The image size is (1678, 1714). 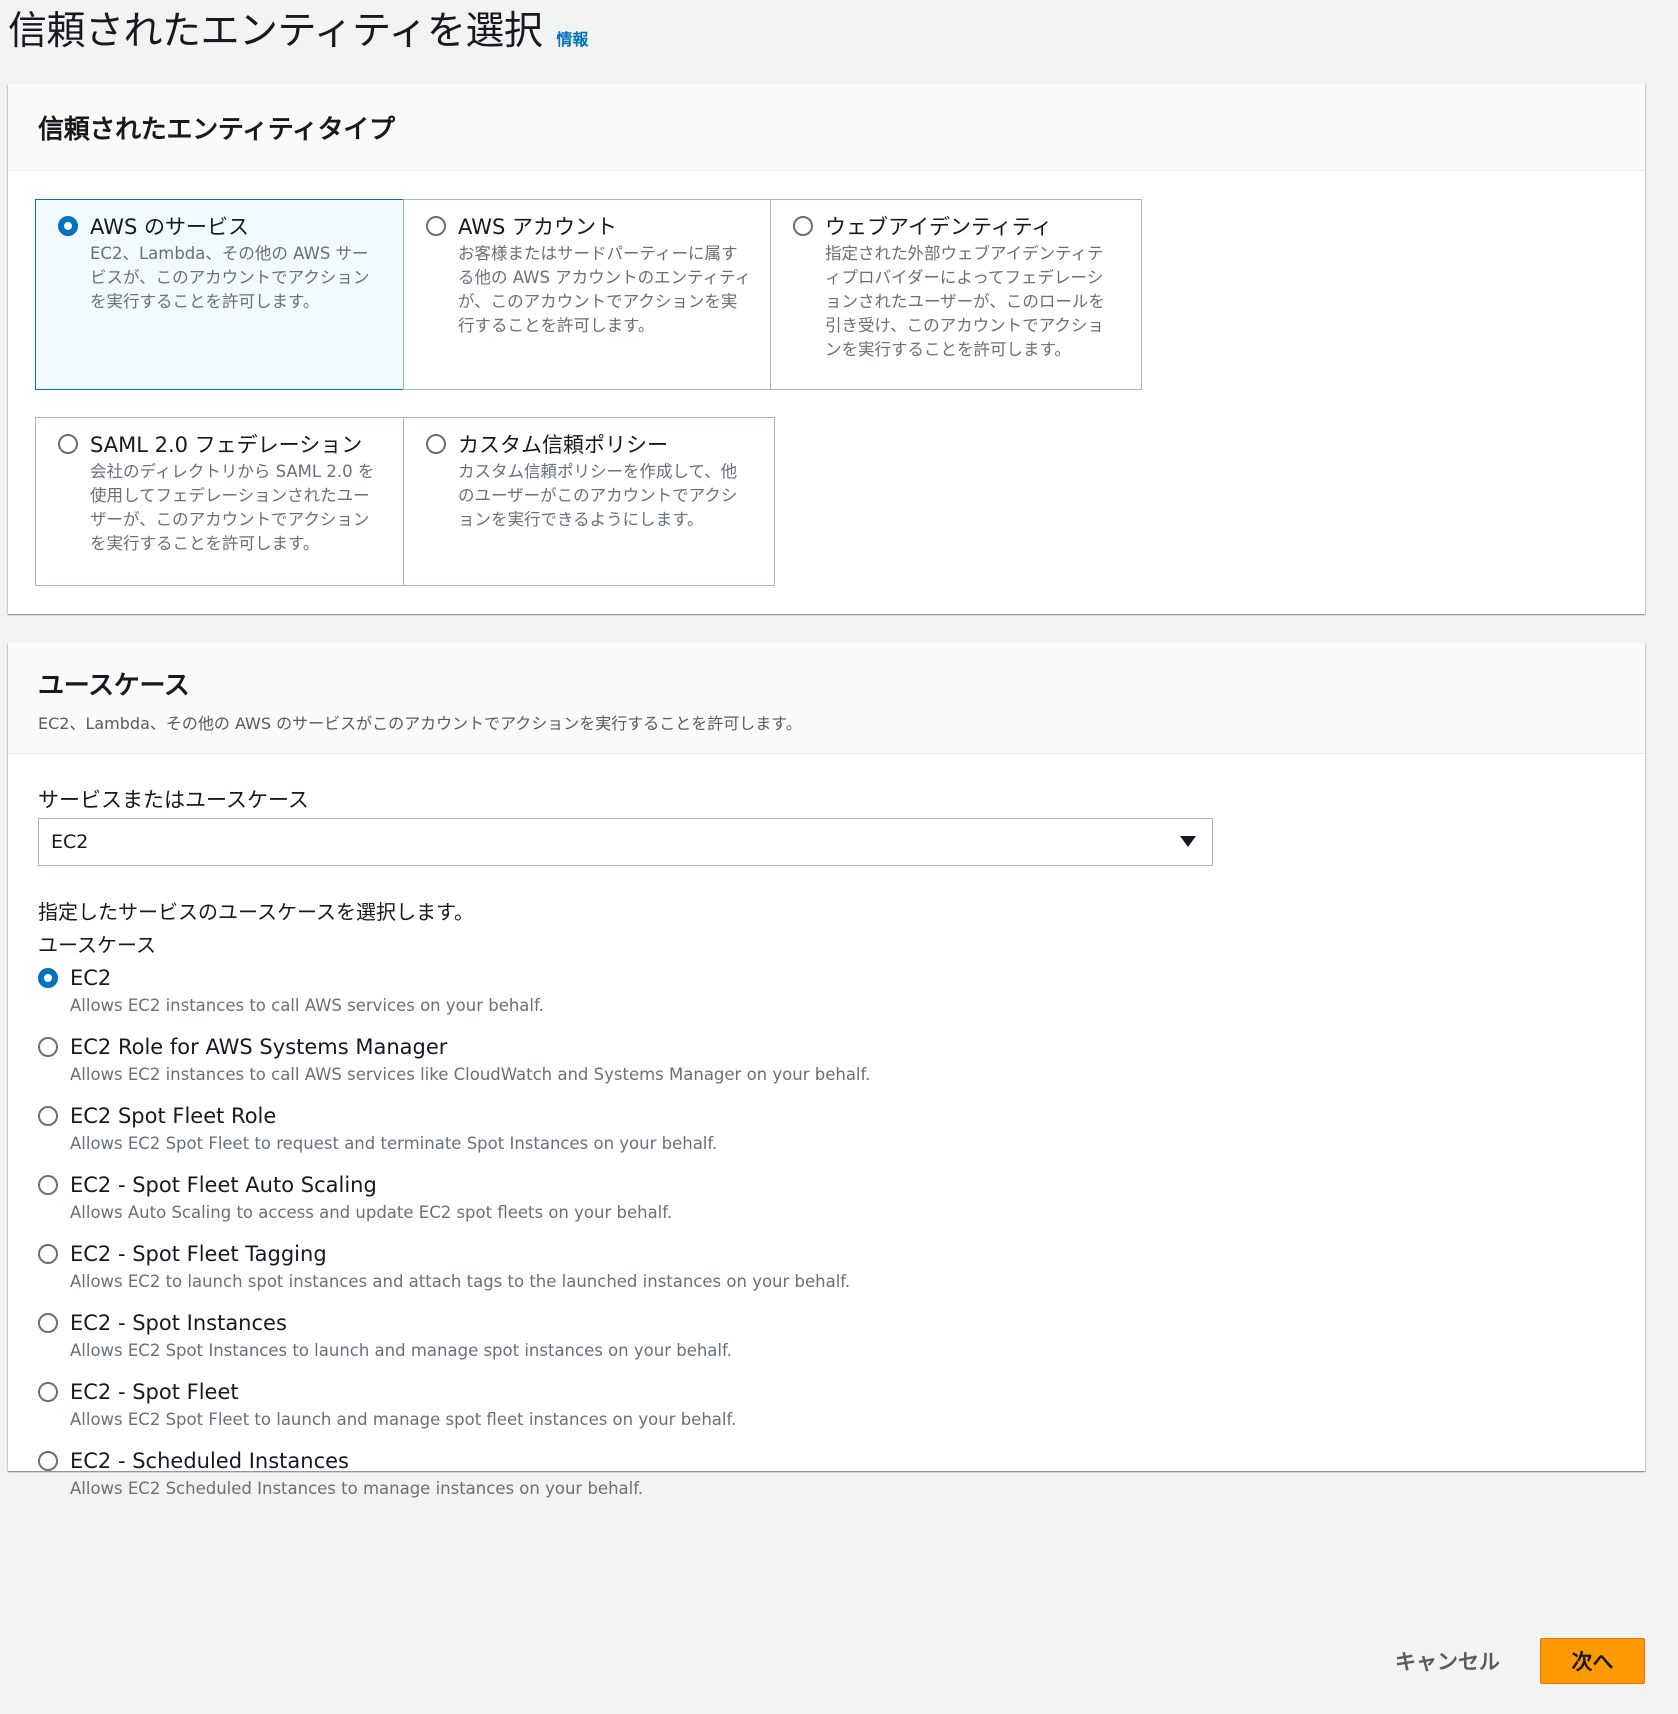 I want to click on service-field-label: サービスまたはユースケース, so click(x=173, y=800).